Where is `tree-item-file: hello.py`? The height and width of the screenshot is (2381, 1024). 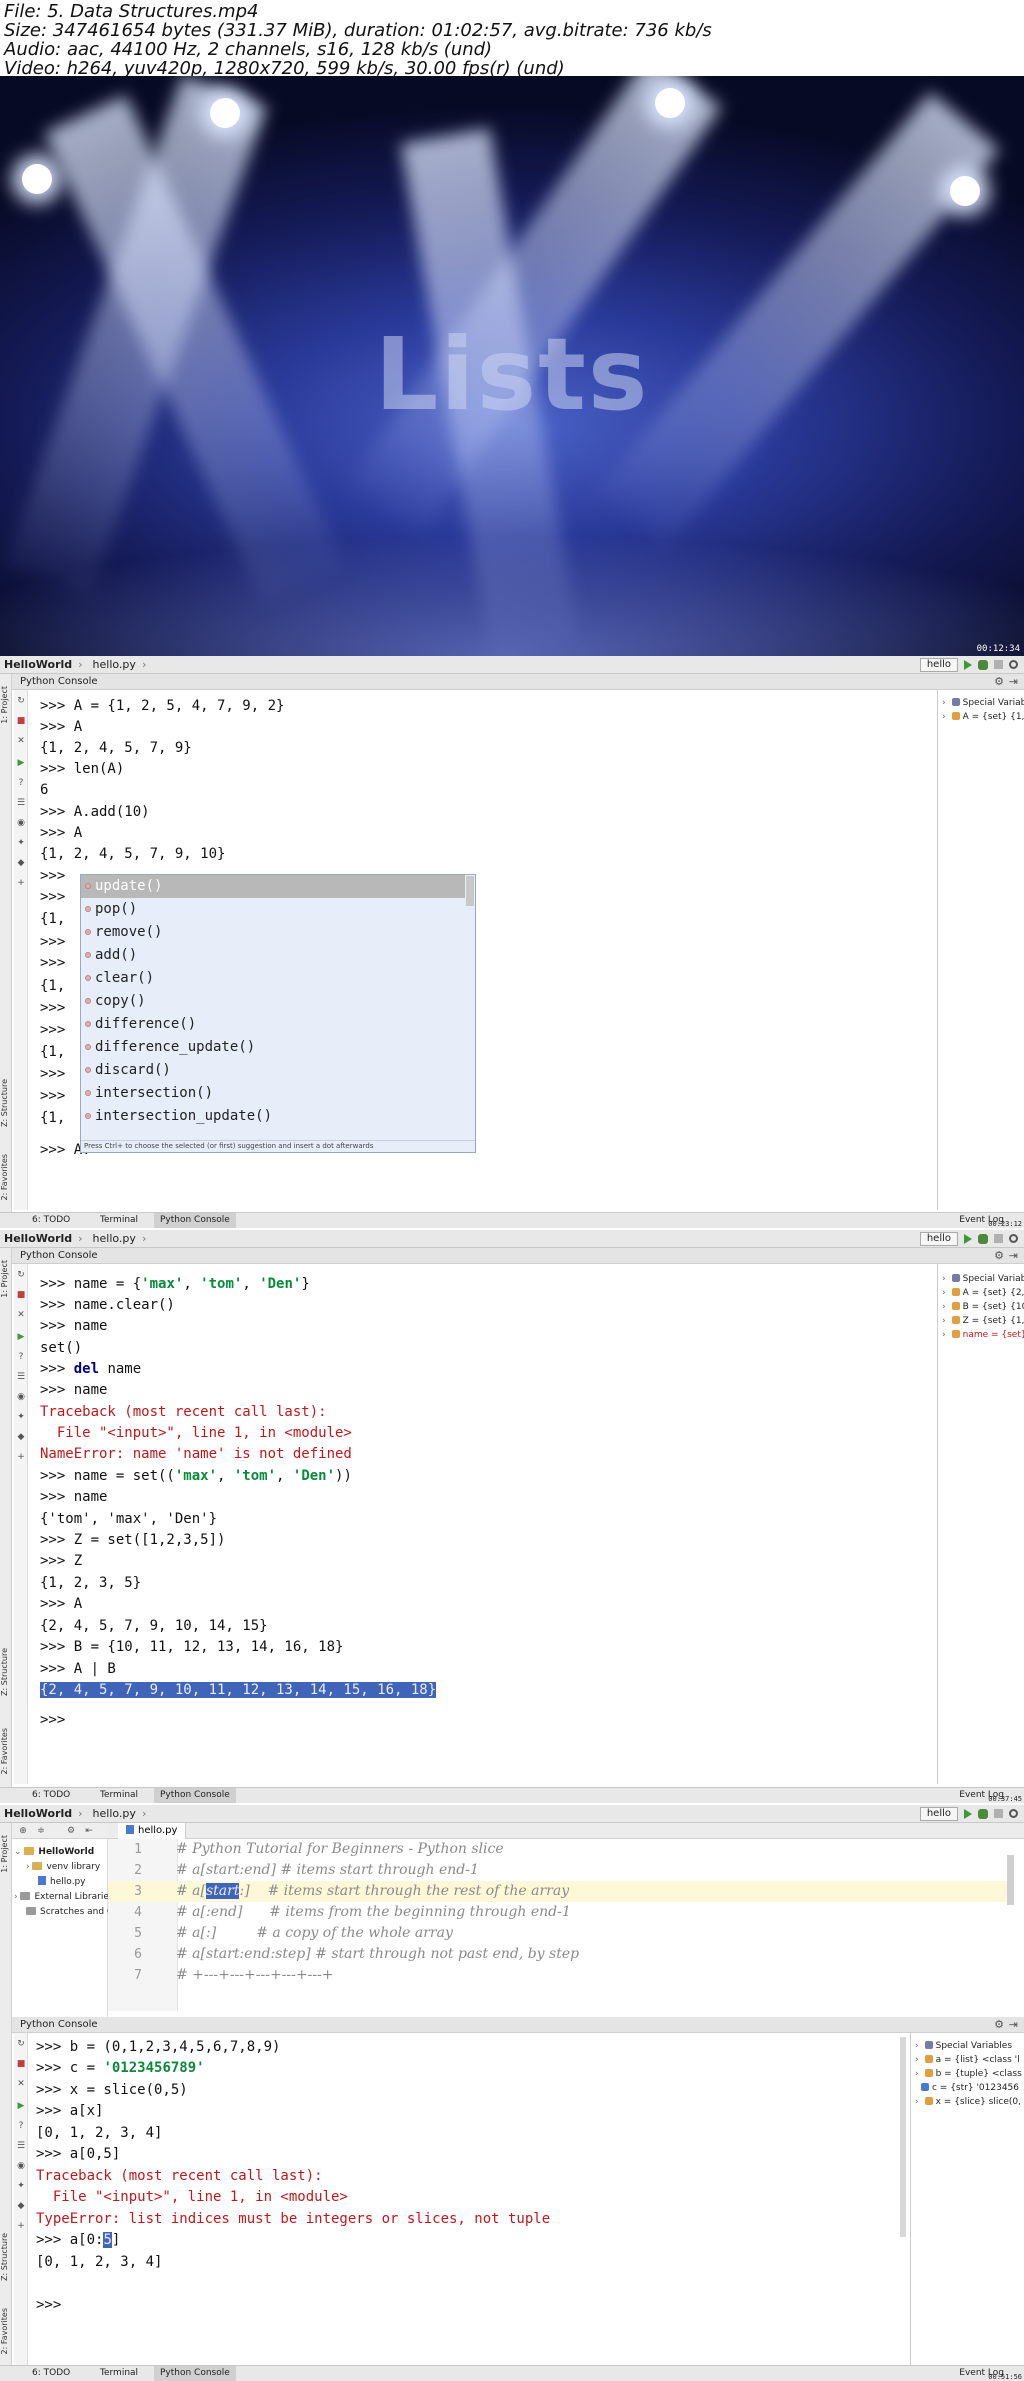
tree-item-file: hello.py is located at coordinates (62, 1882).